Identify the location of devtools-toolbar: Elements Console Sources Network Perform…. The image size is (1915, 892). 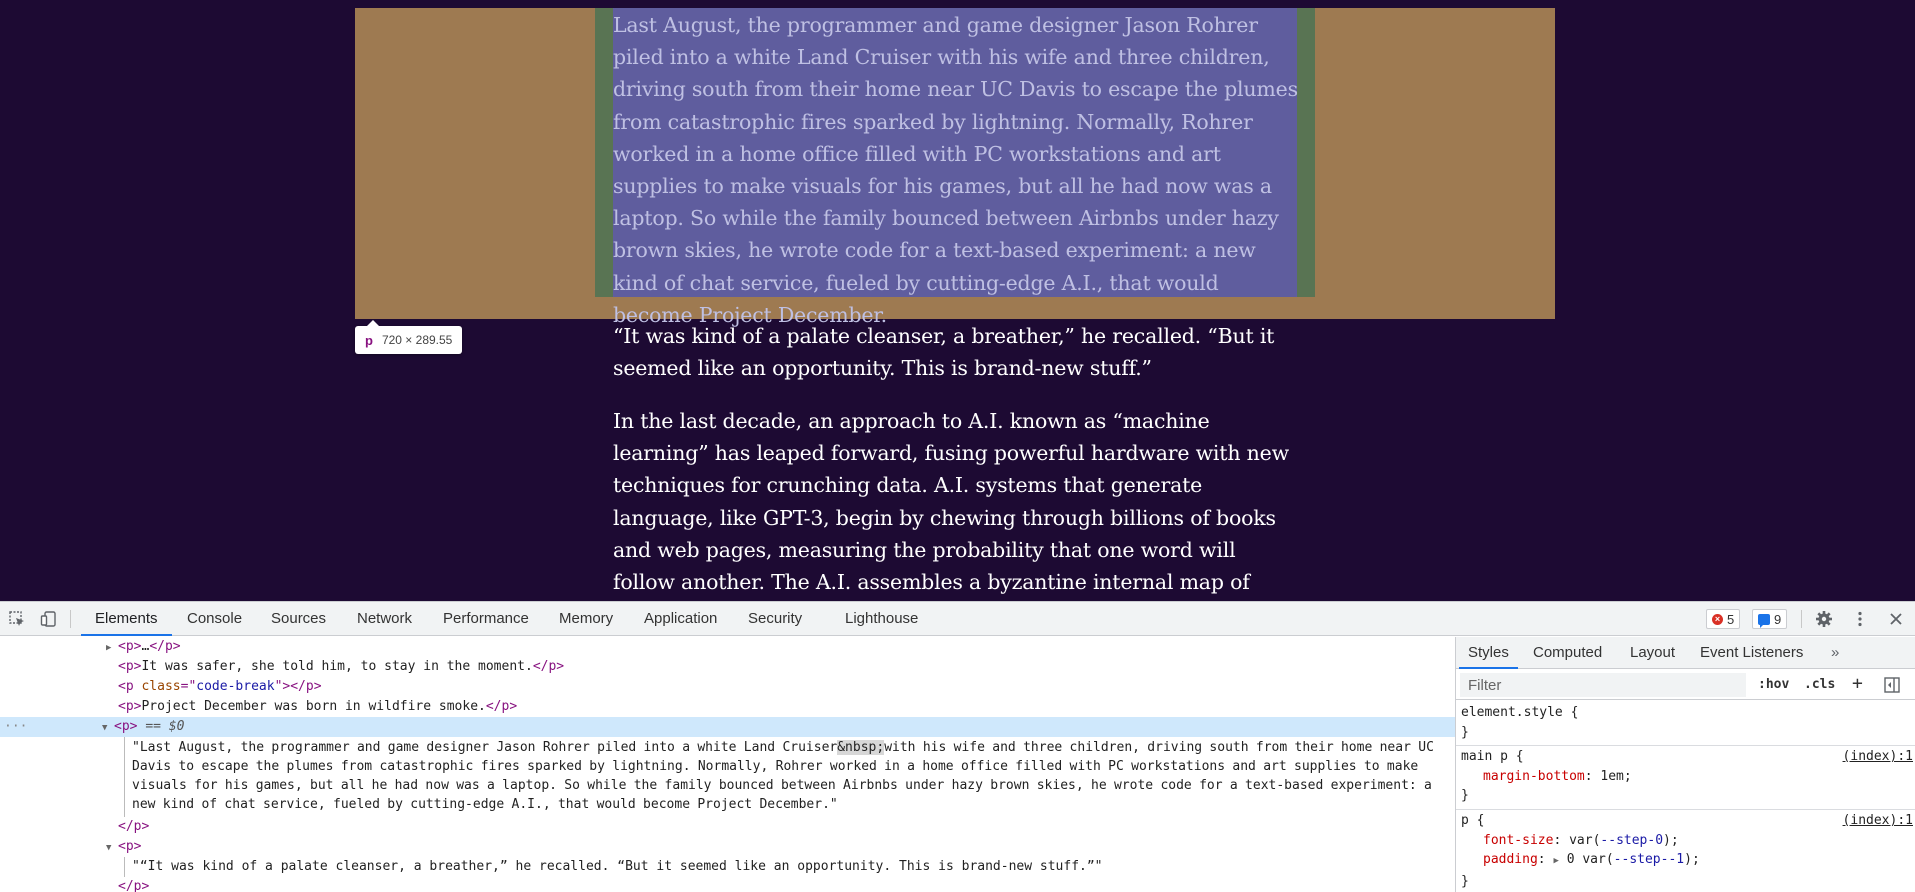
(957, 619).